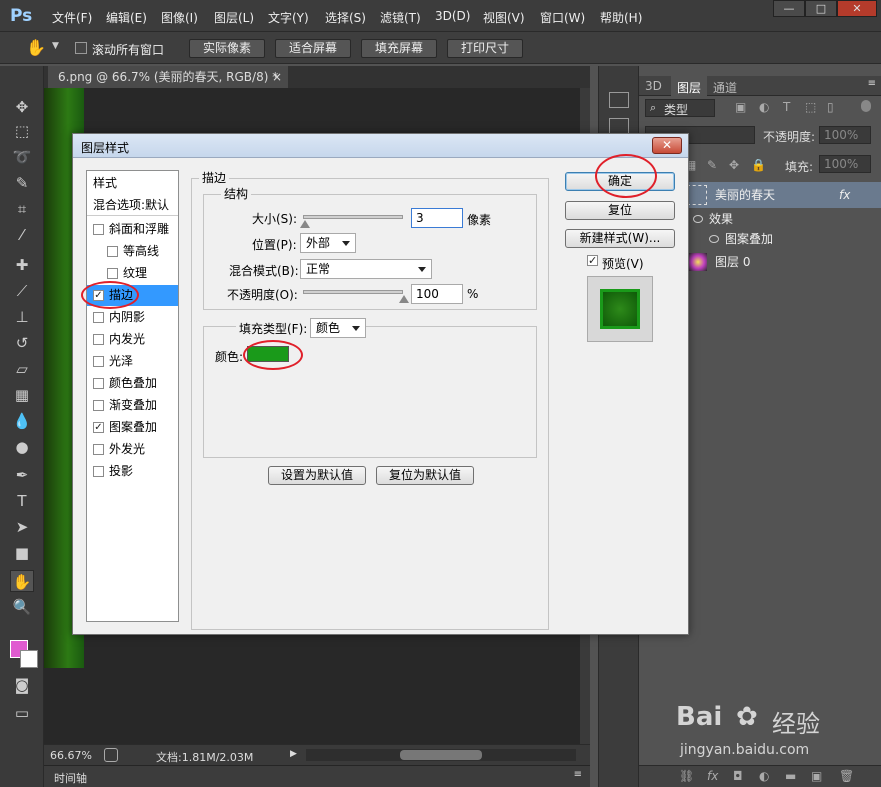  What do you see at coordinates (786, 107) in the screenshot?
I see `filter-type-icon: T` at bounding box center [786, 107].